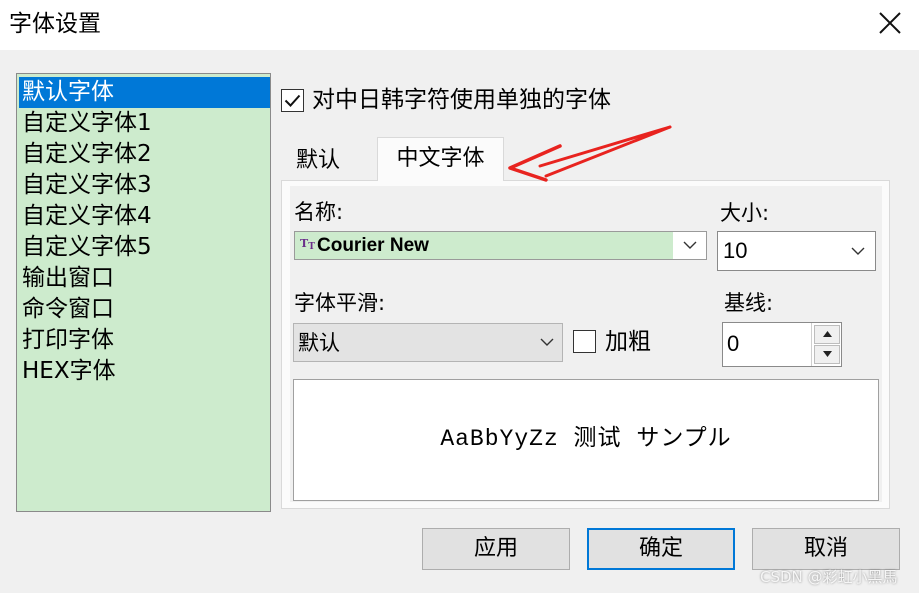  Describe the element at coordinates (319, 343) in the screenshot. I see `font-smoothing-value: 默认` at that location.